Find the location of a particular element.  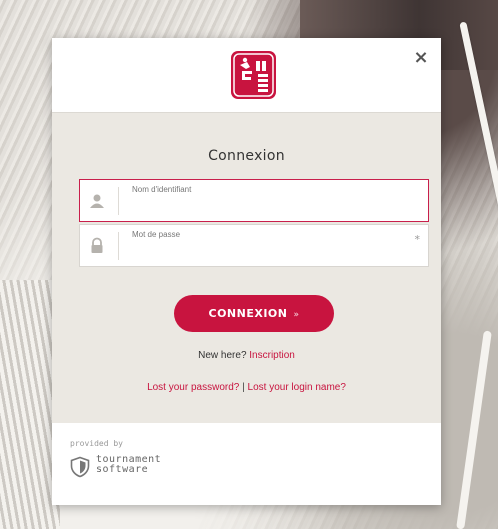

chevron-right-icon: » is located at coordinates (296, 315).